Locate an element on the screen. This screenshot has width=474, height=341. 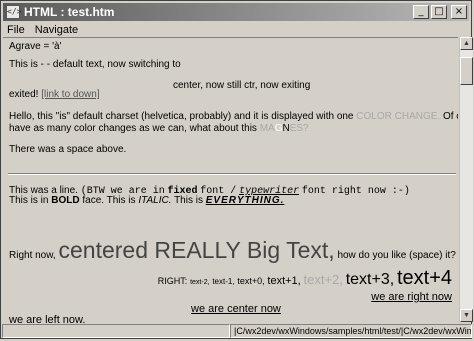
right-label: RIGHT: is located at coordinates (172, 281).